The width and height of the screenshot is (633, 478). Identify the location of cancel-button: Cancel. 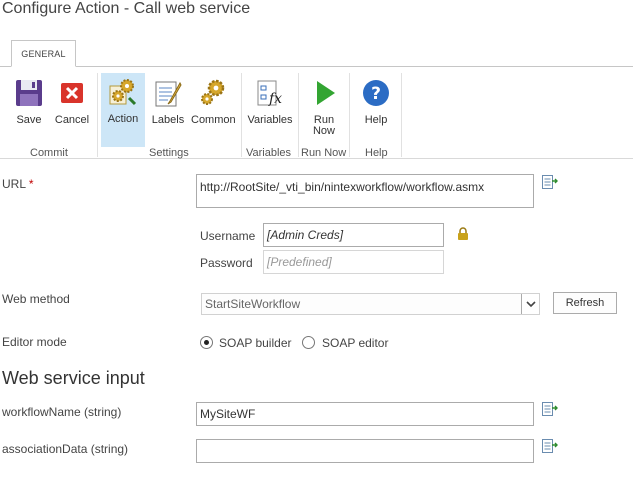
(72, 106).